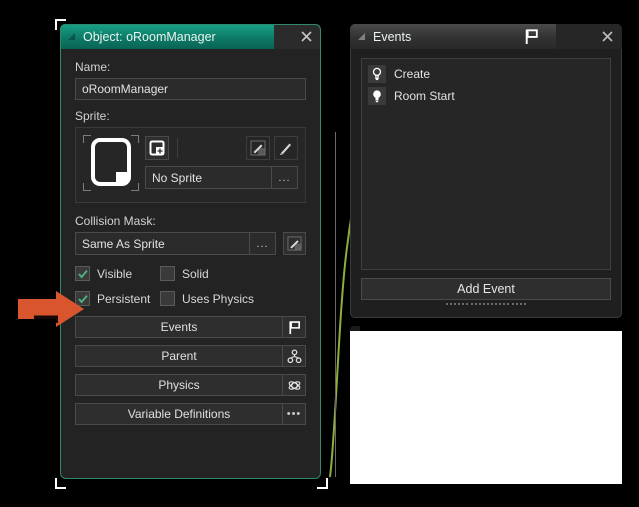 Image resolution: width=639 pixels, height=507 pixels. I want to click on ellipsis-icon: •••, so click(294, 414).